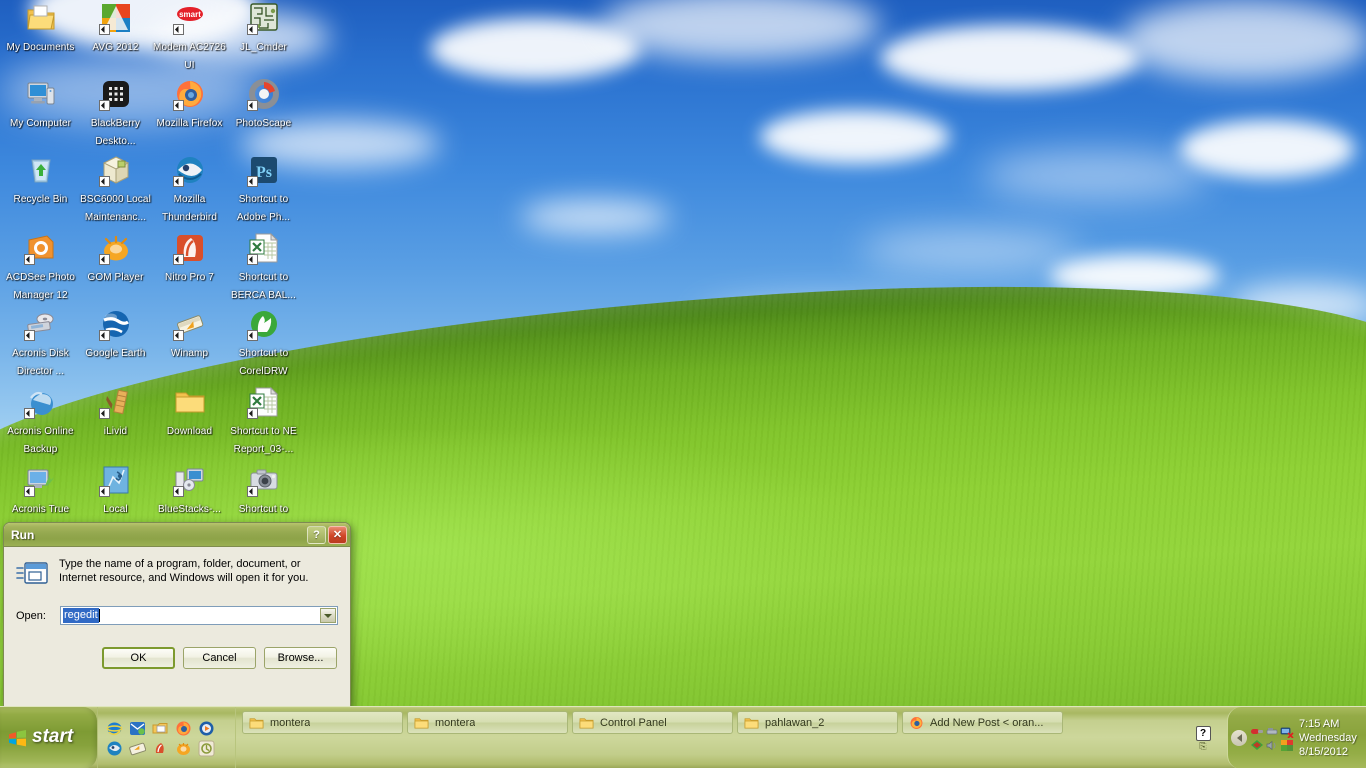  I want to click on nitro-pro-icon, so click(189, 248).